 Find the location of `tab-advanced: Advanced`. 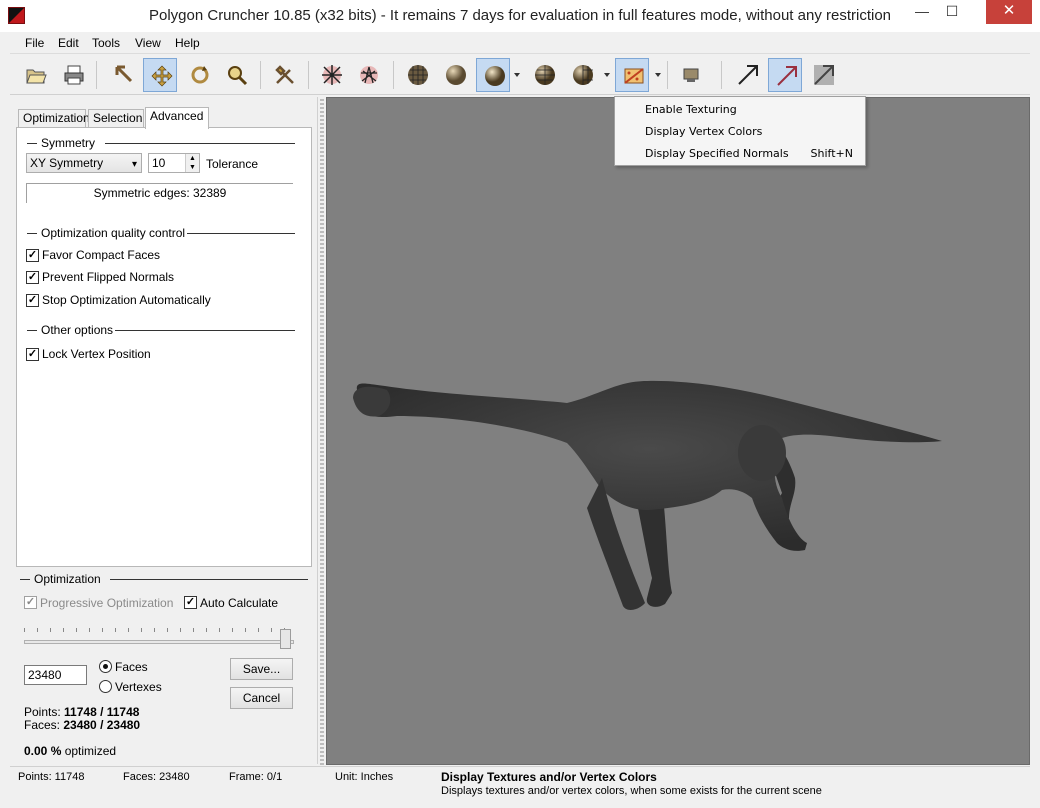

tab-advanced: Advanced is located at coordinates (177, 118).